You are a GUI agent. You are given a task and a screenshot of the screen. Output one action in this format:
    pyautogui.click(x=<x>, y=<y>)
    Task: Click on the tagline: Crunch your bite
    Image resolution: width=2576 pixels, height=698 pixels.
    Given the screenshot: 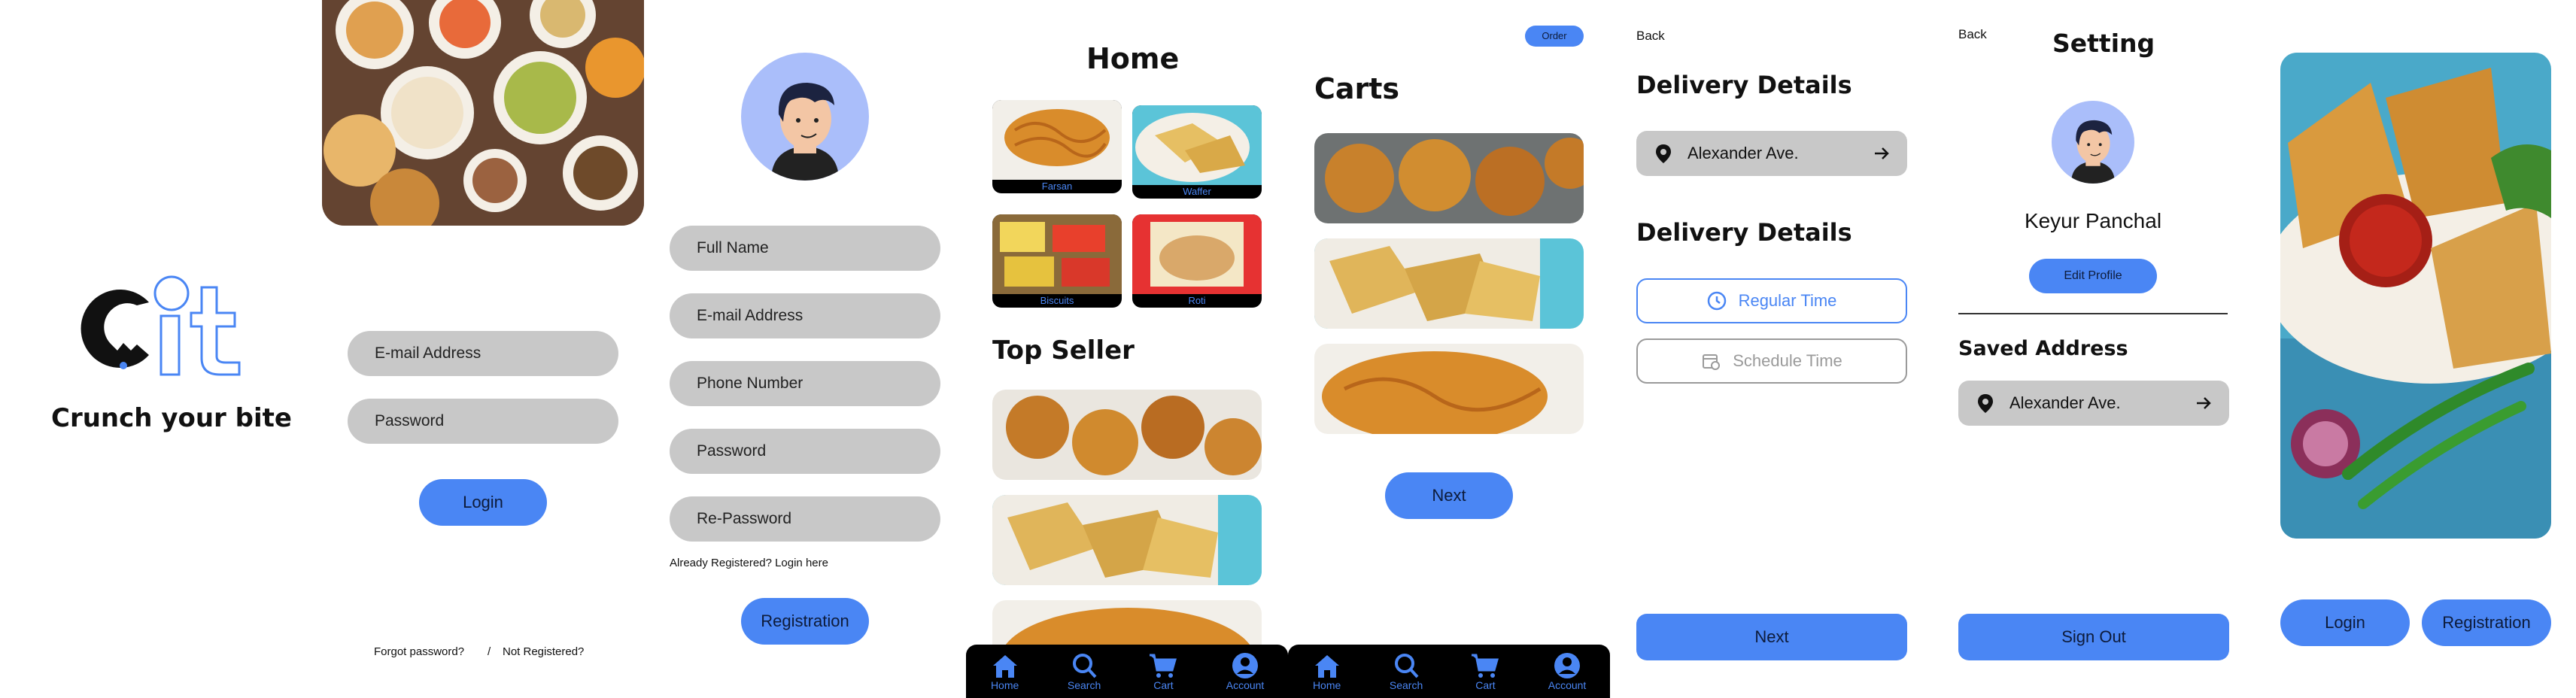 What is the action you would take?
    pyautogui.click(x=171, y=418)
    